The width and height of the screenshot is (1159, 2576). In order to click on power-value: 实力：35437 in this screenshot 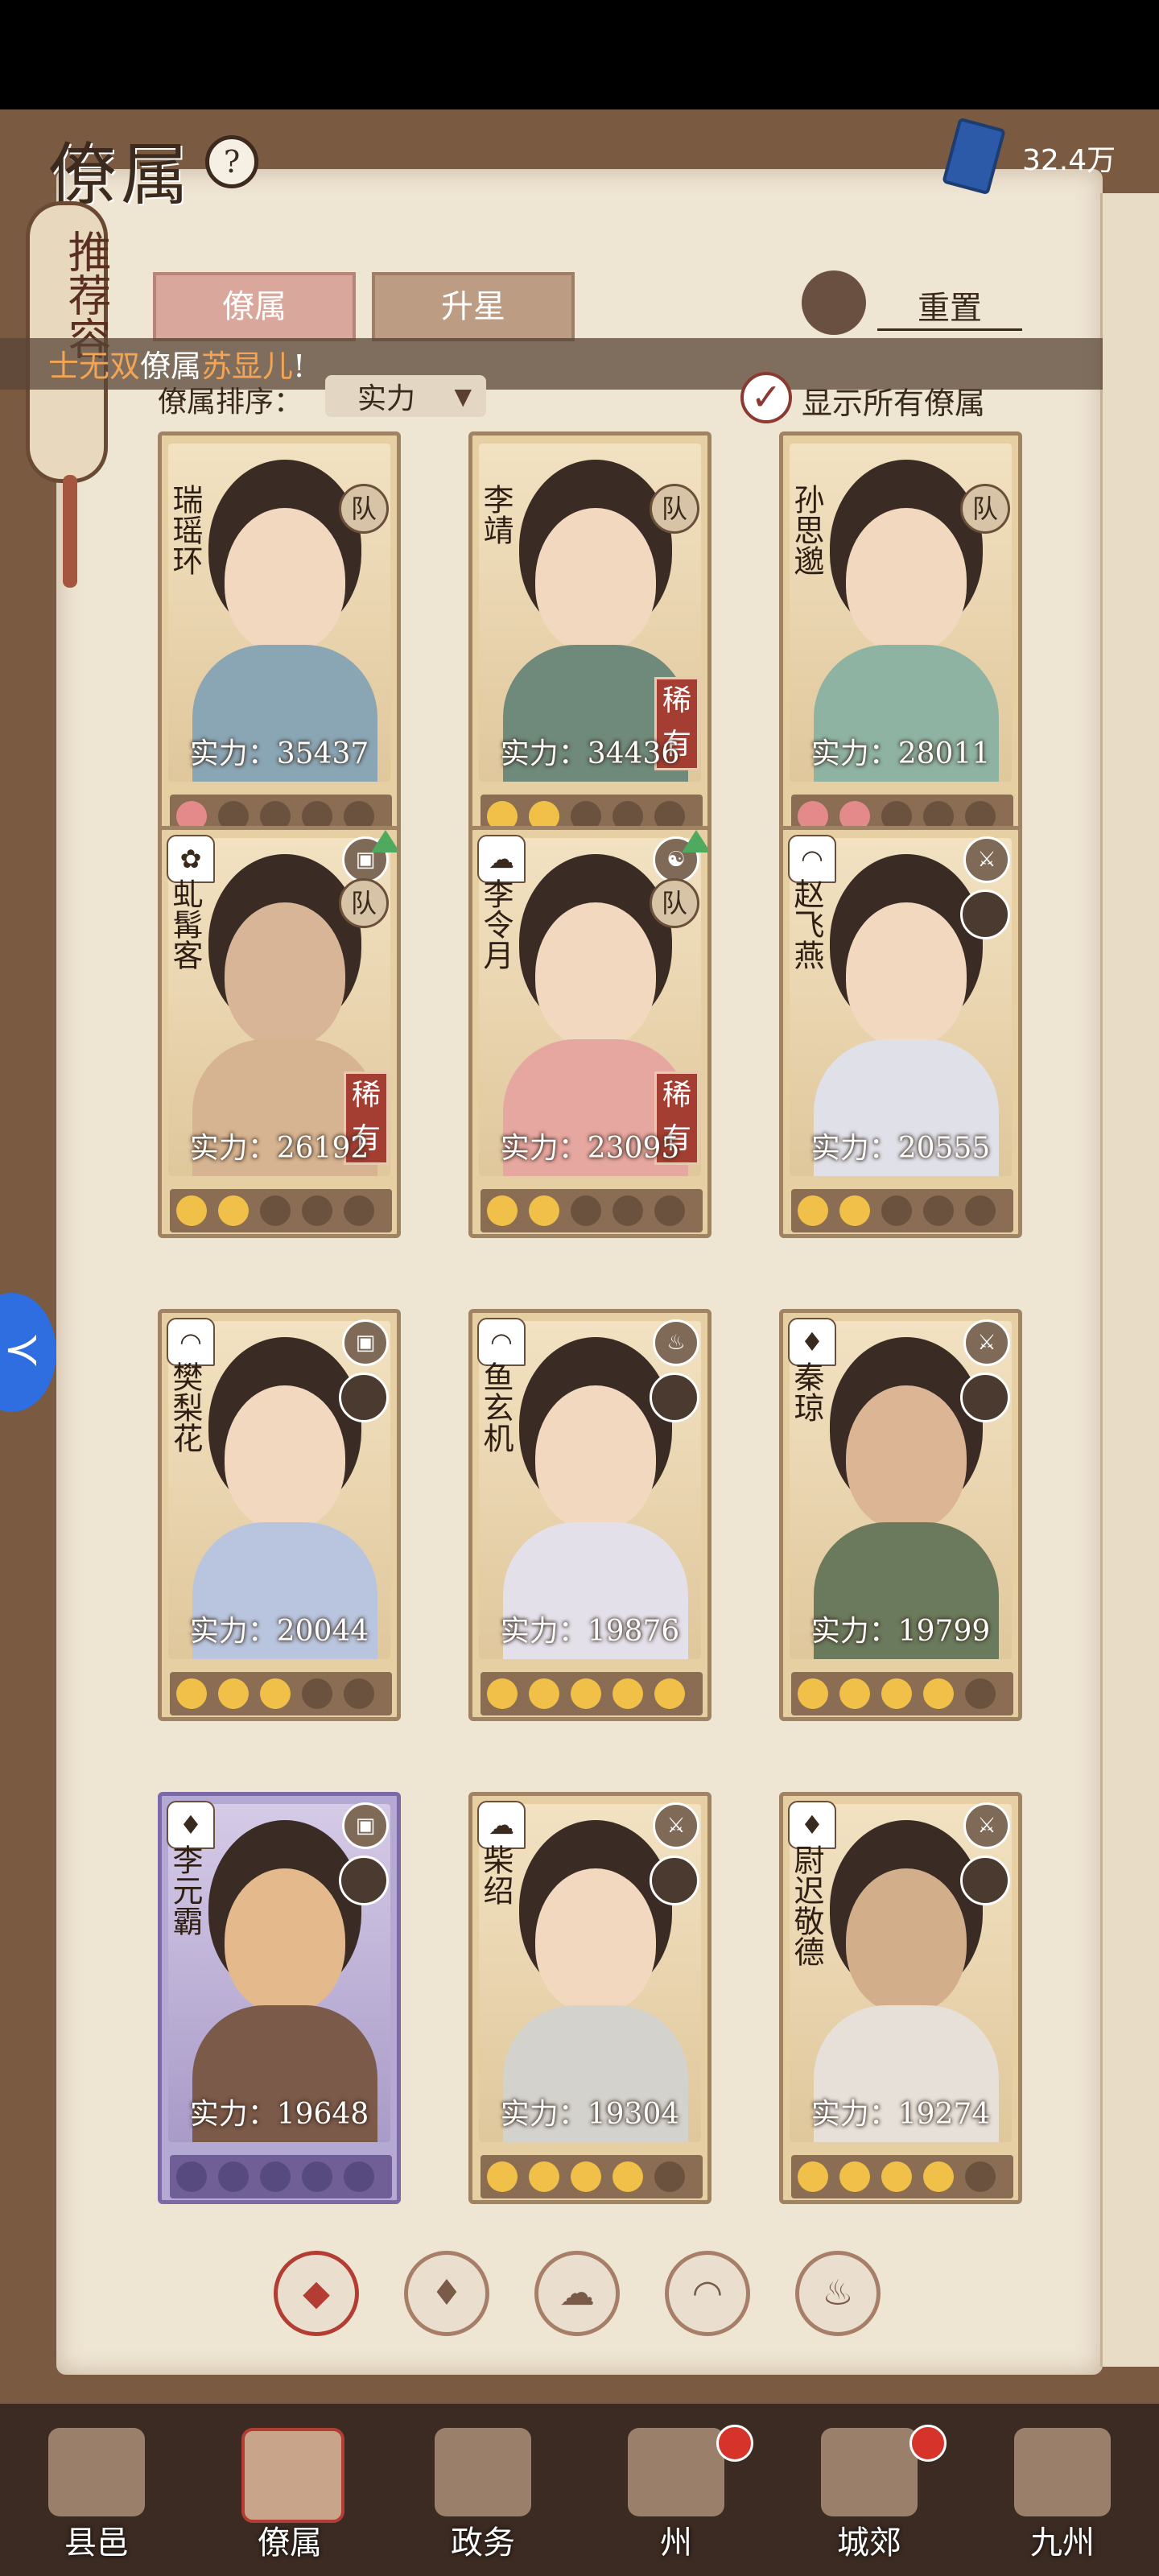, I will do `click(279, 753)`.